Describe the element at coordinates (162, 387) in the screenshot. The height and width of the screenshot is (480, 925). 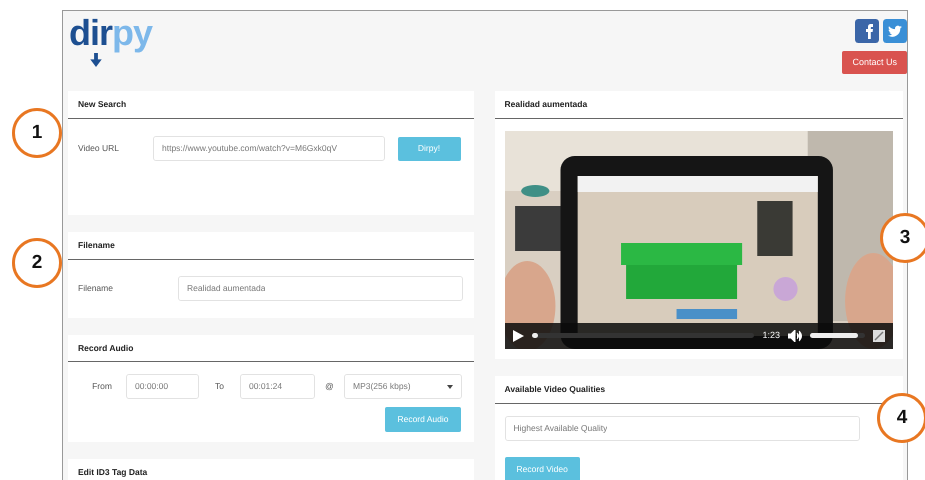
I see `start-time-field: 00:00:00` at that location.